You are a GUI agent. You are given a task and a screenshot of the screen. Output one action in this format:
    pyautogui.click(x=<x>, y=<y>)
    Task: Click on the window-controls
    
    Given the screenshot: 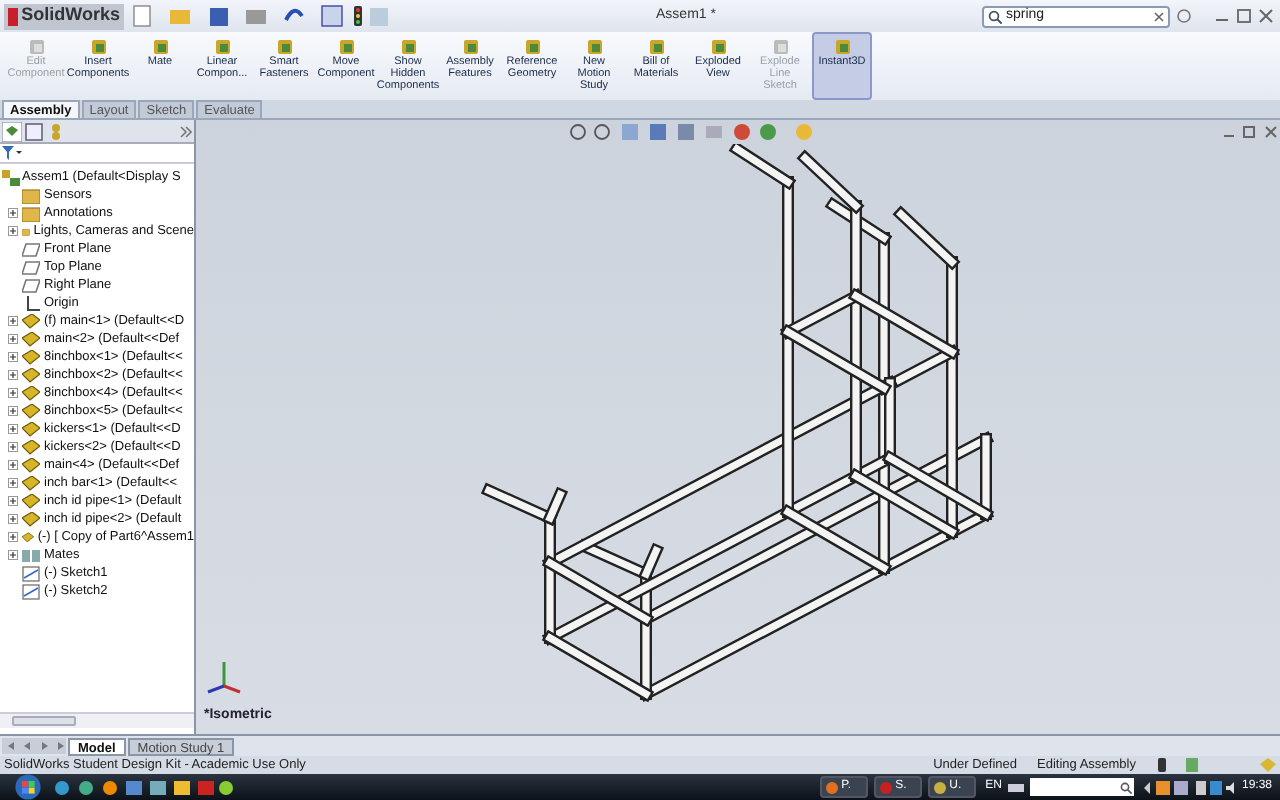 What is the action you would take?
    pyautogui.click(x=1226, y=16)
    